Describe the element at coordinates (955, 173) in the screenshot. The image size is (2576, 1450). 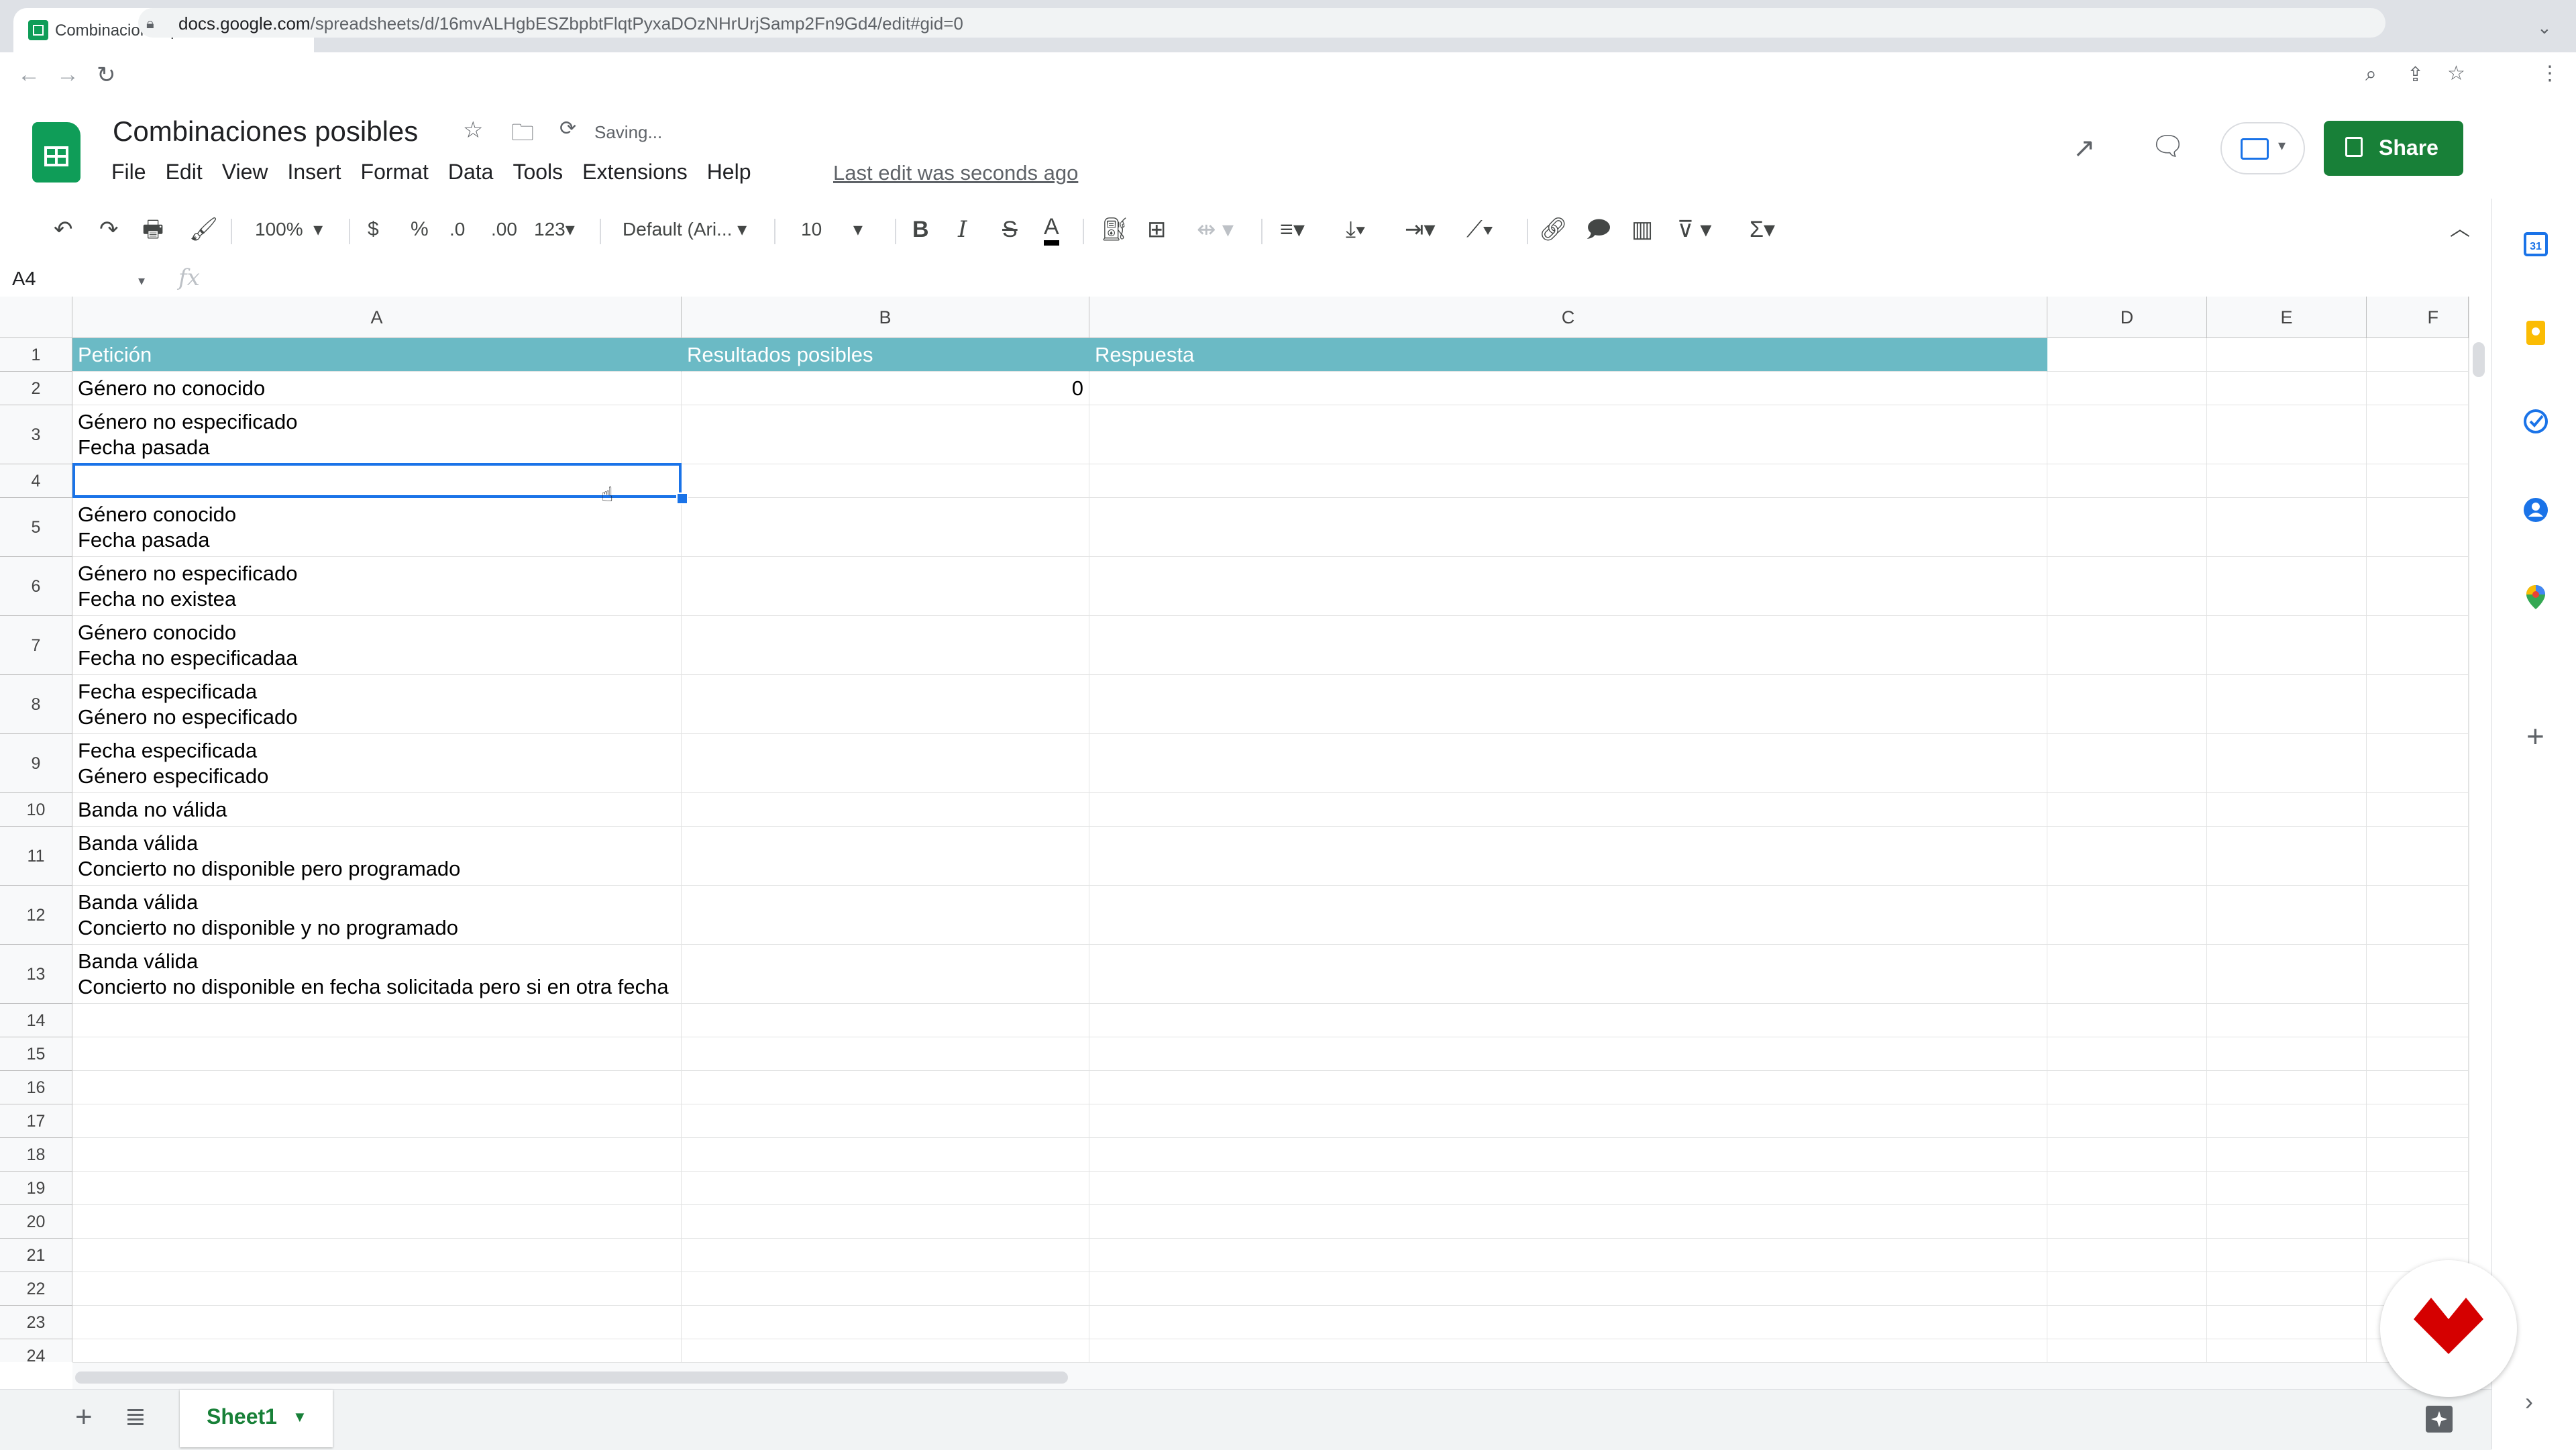
I see `last-edit-link: Last edit was seconds ago` at that location.